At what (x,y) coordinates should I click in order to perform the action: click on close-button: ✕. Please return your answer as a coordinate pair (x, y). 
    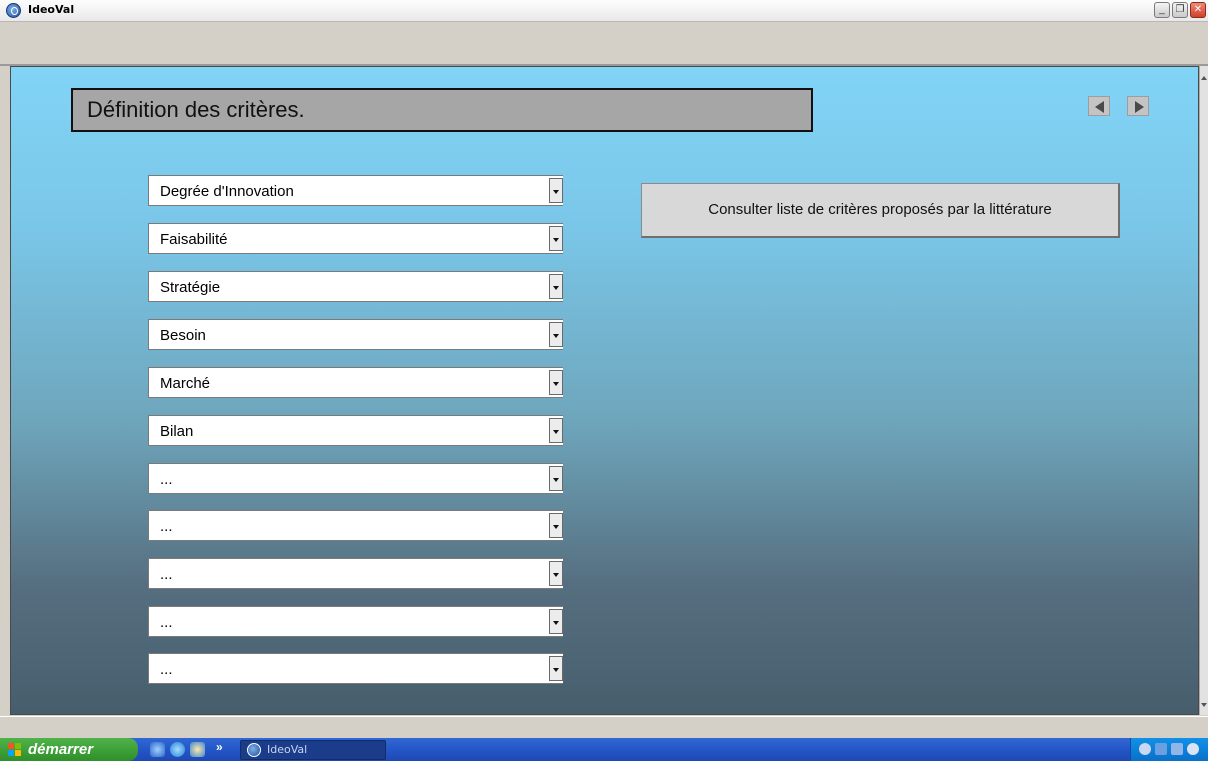
    Looking at the image, I should click on (1198, 10).